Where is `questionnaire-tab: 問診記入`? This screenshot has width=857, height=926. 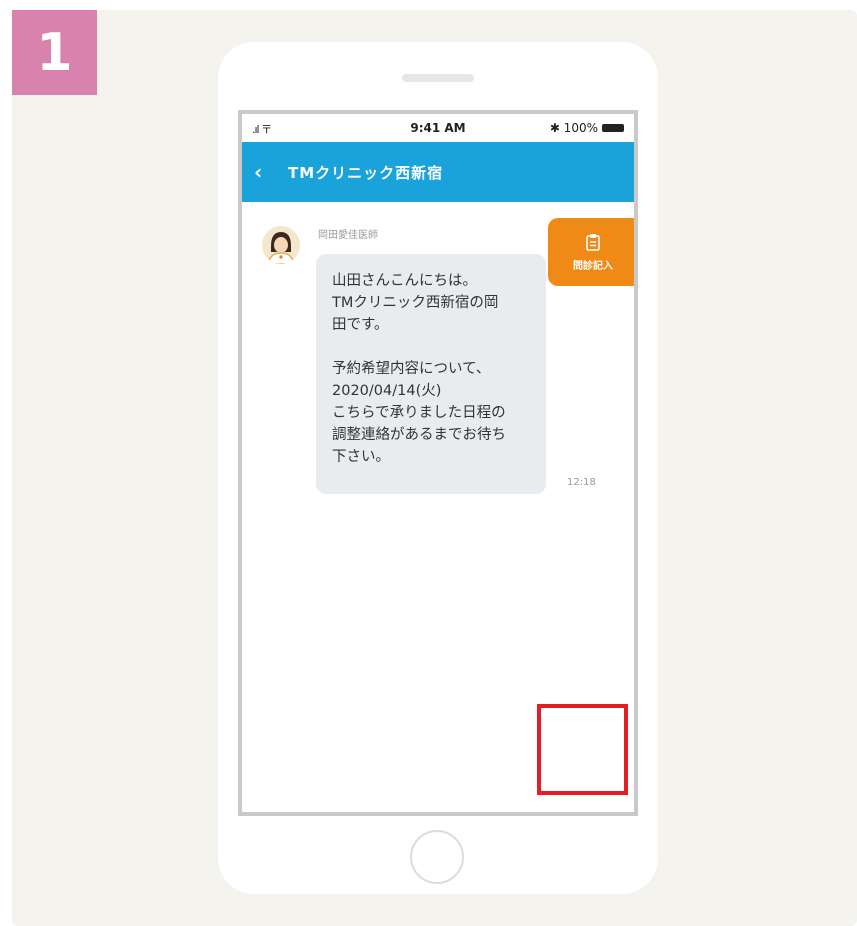 questionnaire-tab: 問診記入 is located at coordinates (591, 252).